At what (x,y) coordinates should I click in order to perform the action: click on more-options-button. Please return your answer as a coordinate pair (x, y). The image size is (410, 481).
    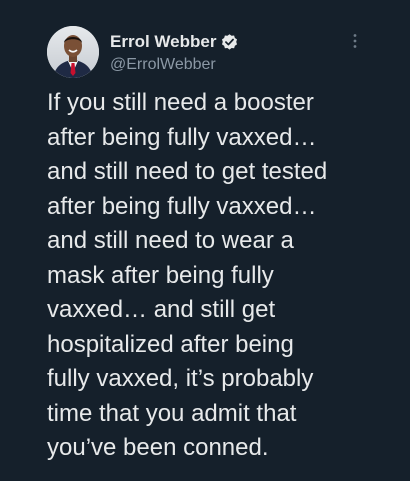
    Looking at the image, I should click on (355, 43).